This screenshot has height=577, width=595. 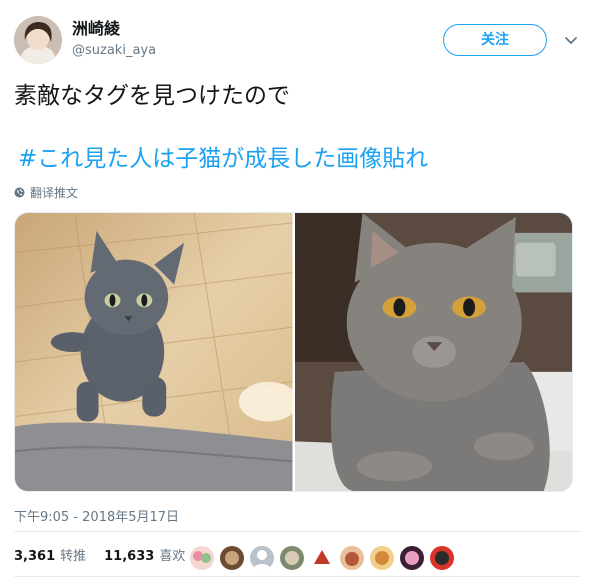 I want to click on like-count: 11,633, so click(x=129, y=556).